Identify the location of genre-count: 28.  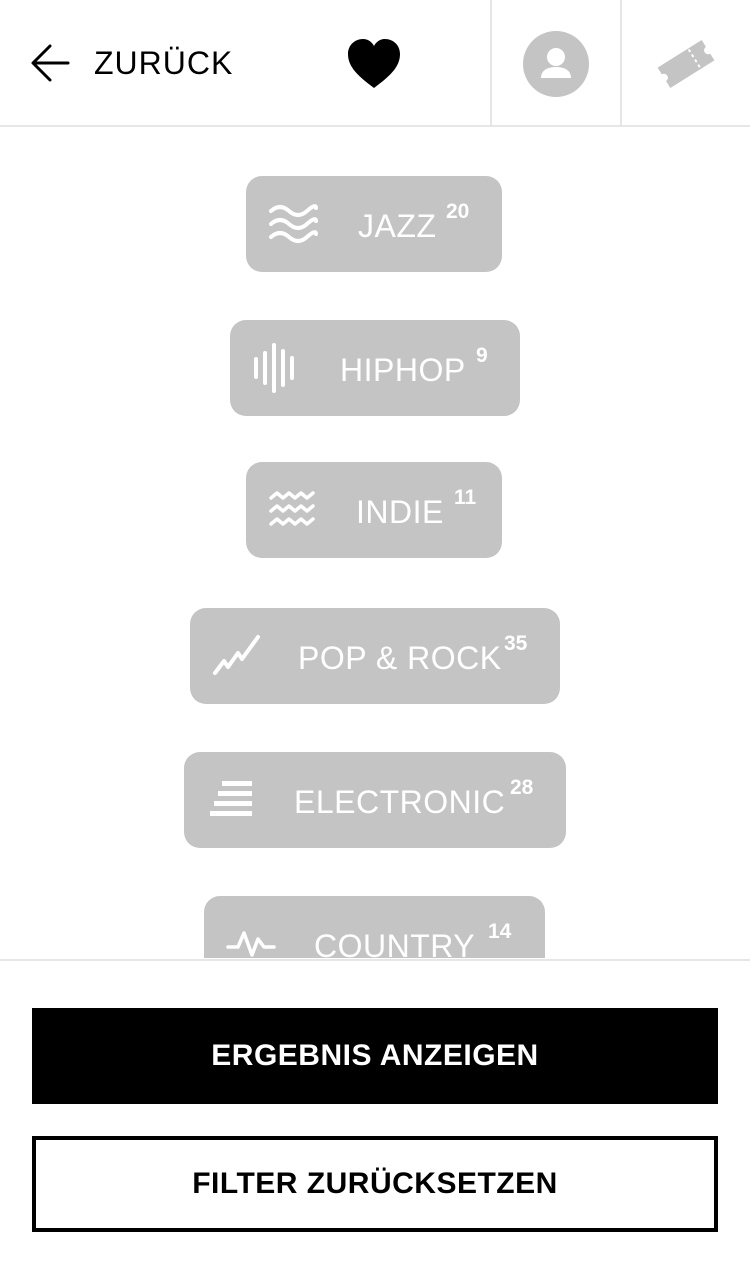
(522, 787).